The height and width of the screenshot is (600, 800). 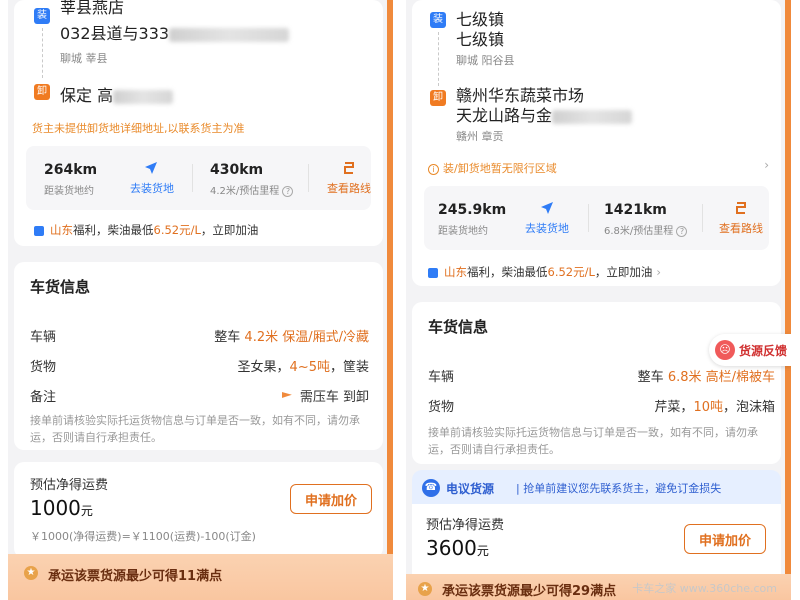 What do you see at coordinates (480, 136) in the screenshot?
I see `unload-region: 赣州 章贡` at bounding box center [480, 136].